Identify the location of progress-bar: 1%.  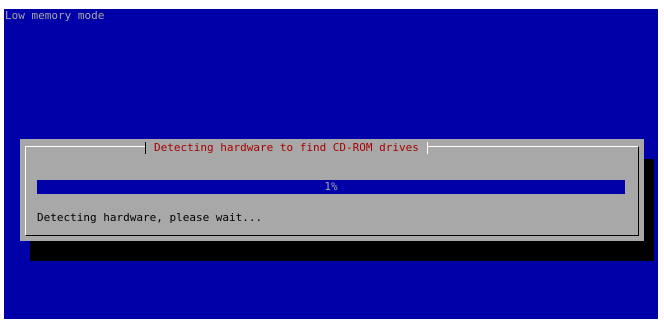
(331, 187).